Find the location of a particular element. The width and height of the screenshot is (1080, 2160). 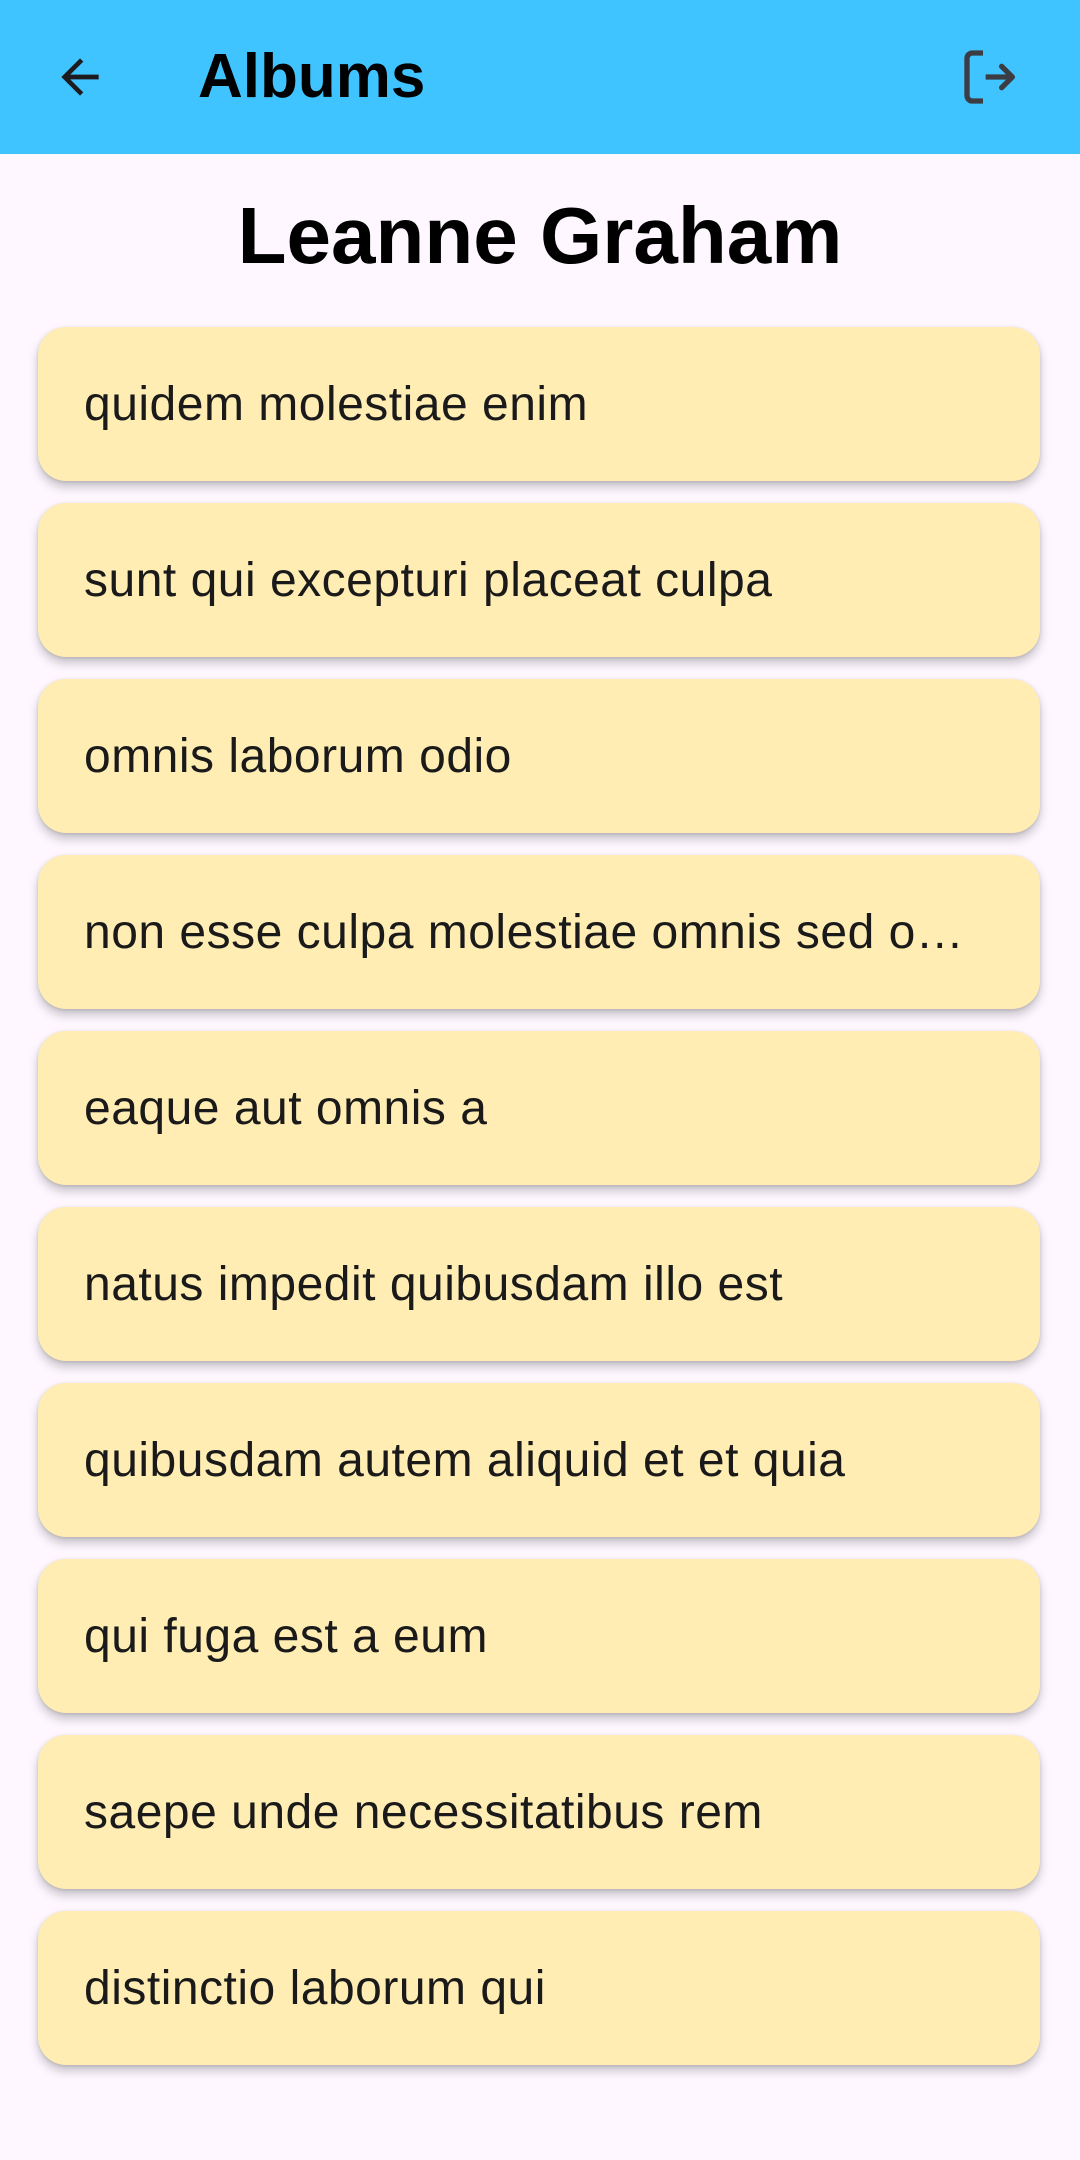

album-title: quibusdam autem aliquid et et quia is located at coordinates (465, 1460).